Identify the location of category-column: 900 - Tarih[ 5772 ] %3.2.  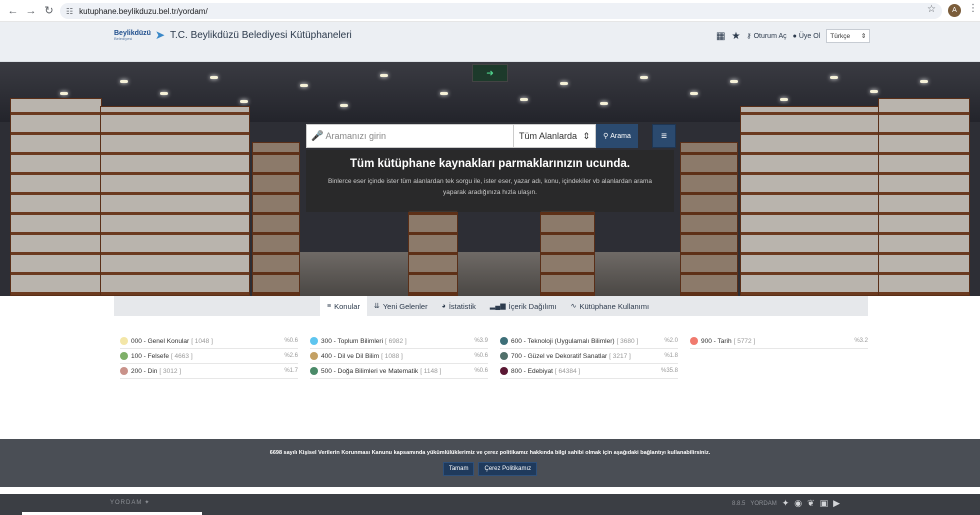
(779, 341).